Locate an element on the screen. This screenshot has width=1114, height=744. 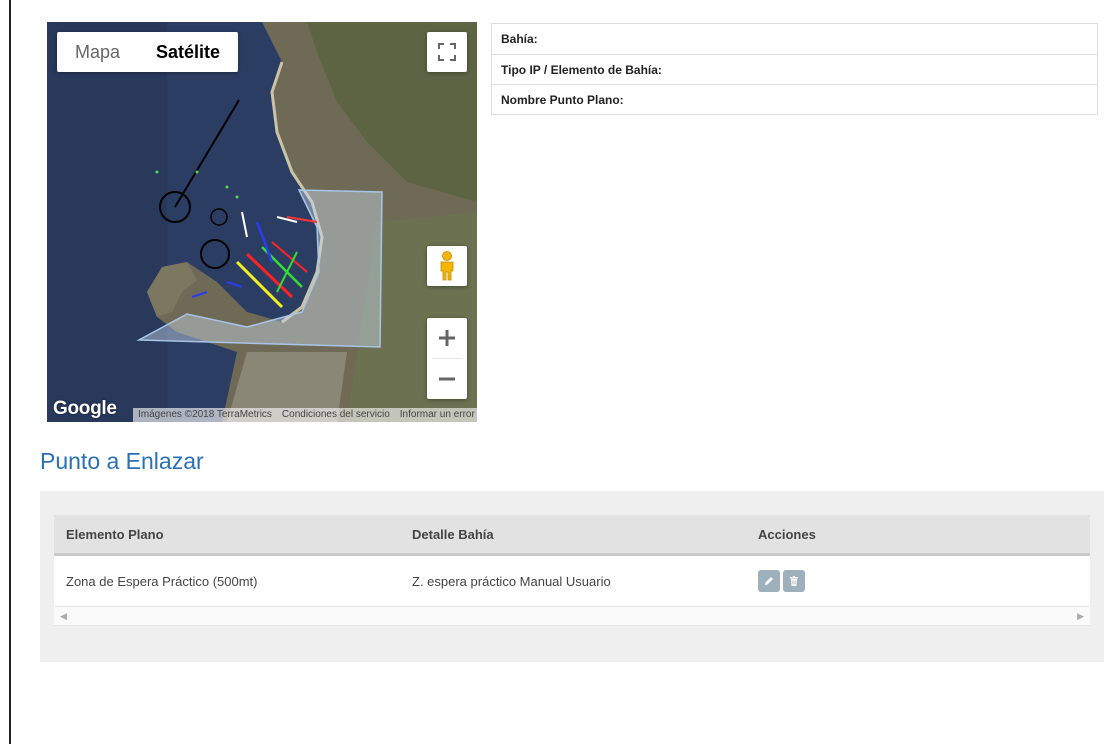
cell-acciones is located at coordinates (918, 581).